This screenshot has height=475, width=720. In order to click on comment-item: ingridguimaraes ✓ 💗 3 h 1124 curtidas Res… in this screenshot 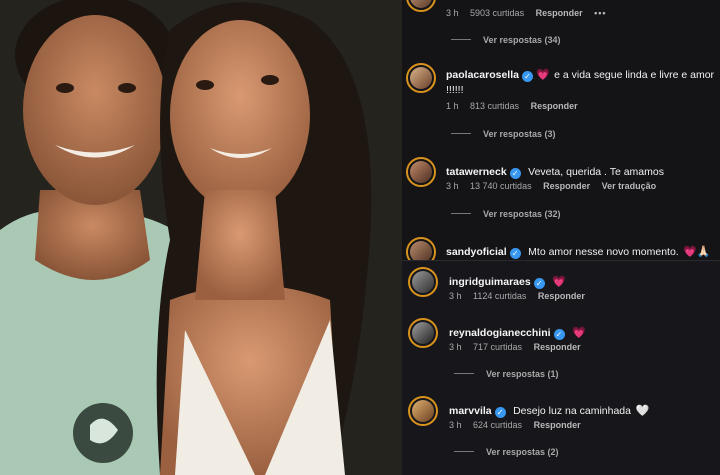, I will do `click(561, 289)`.